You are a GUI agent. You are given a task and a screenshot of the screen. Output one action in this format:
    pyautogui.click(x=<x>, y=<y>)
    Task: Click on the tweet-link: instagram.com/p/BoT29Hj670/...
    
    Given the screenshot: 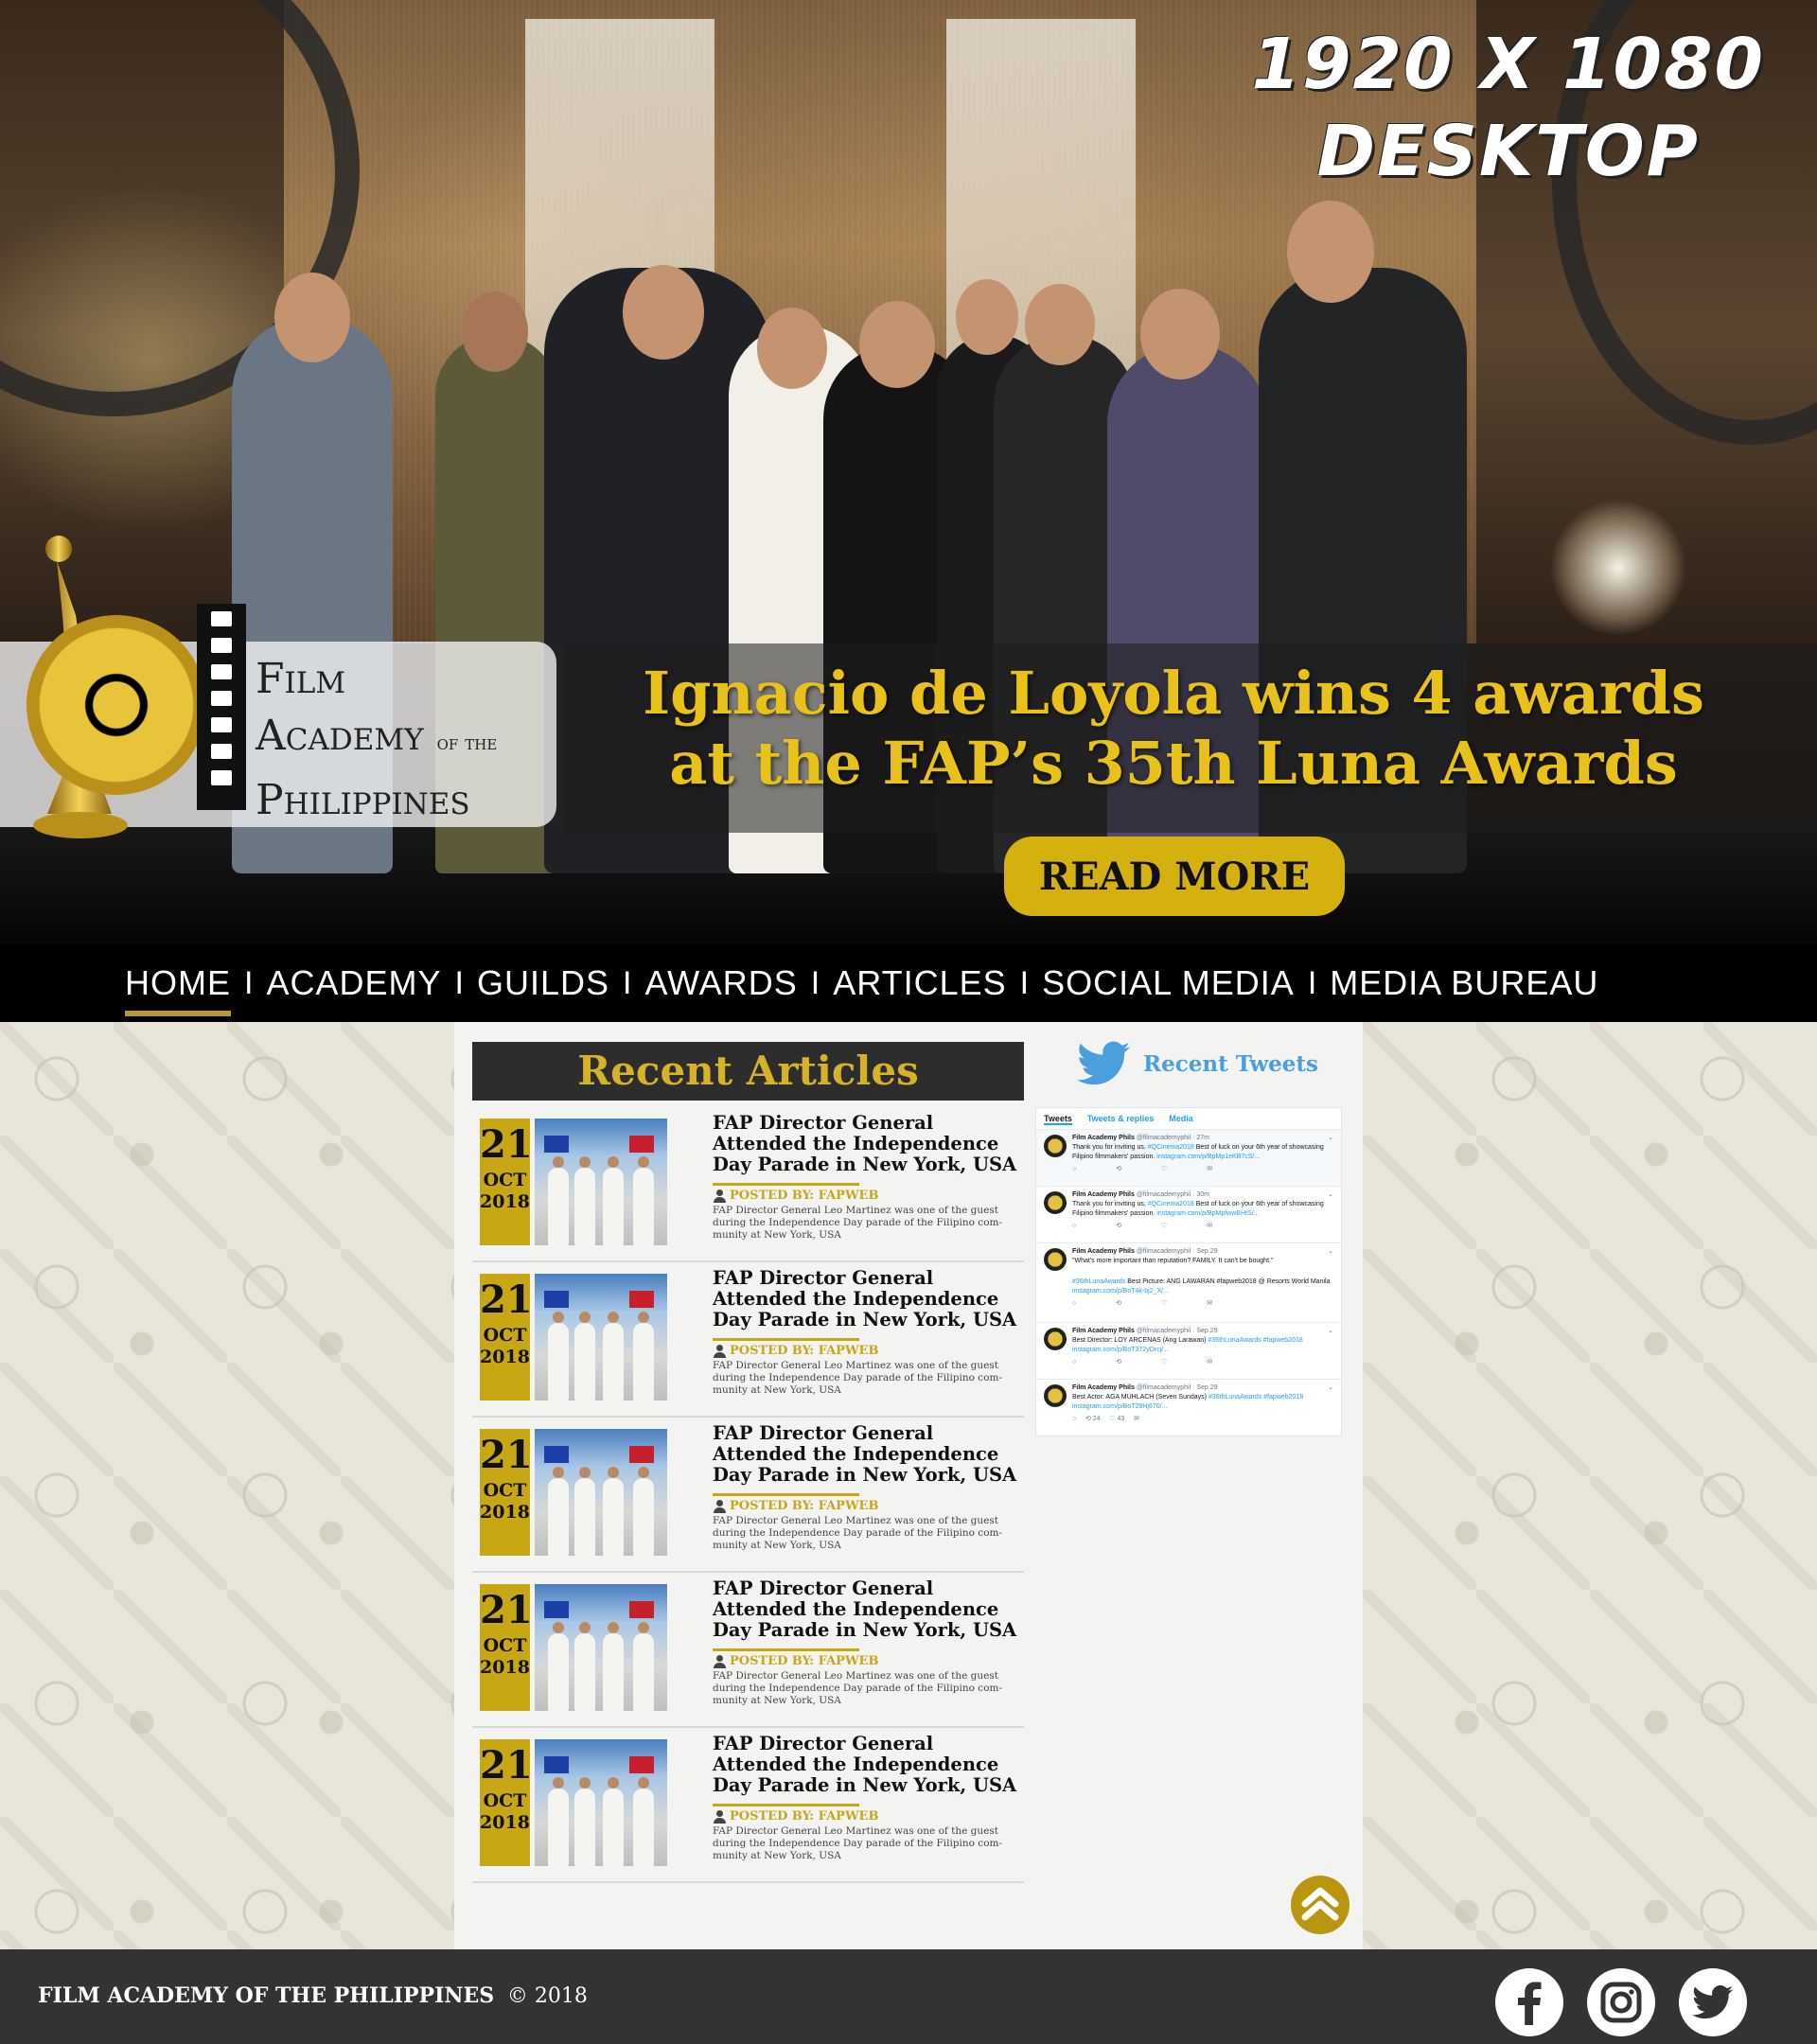 What is the action you would take?
    pyautogui.click(x=1119, y=1406)
    